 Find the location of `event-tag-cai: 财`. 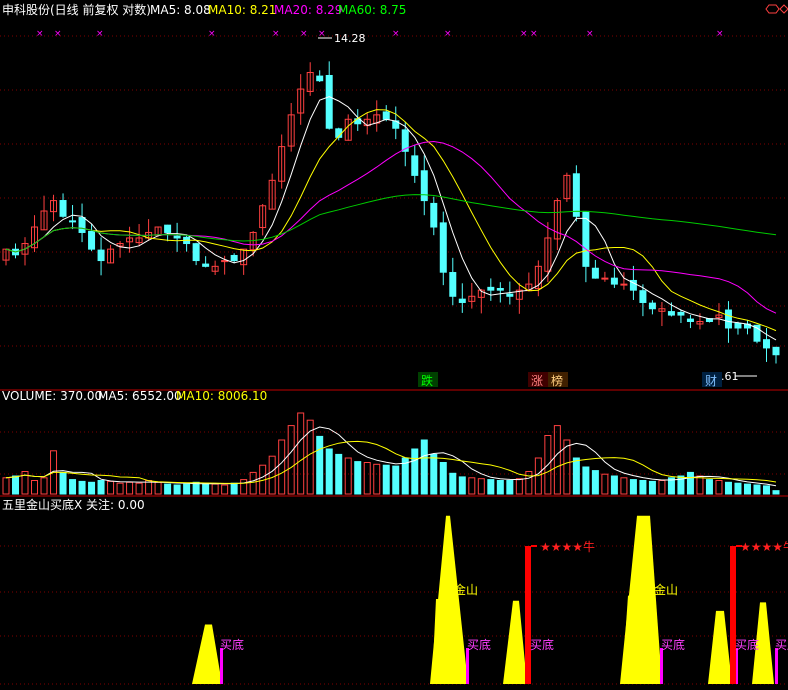

event-tag-cai: 财 is located at coordinates (711, 381).